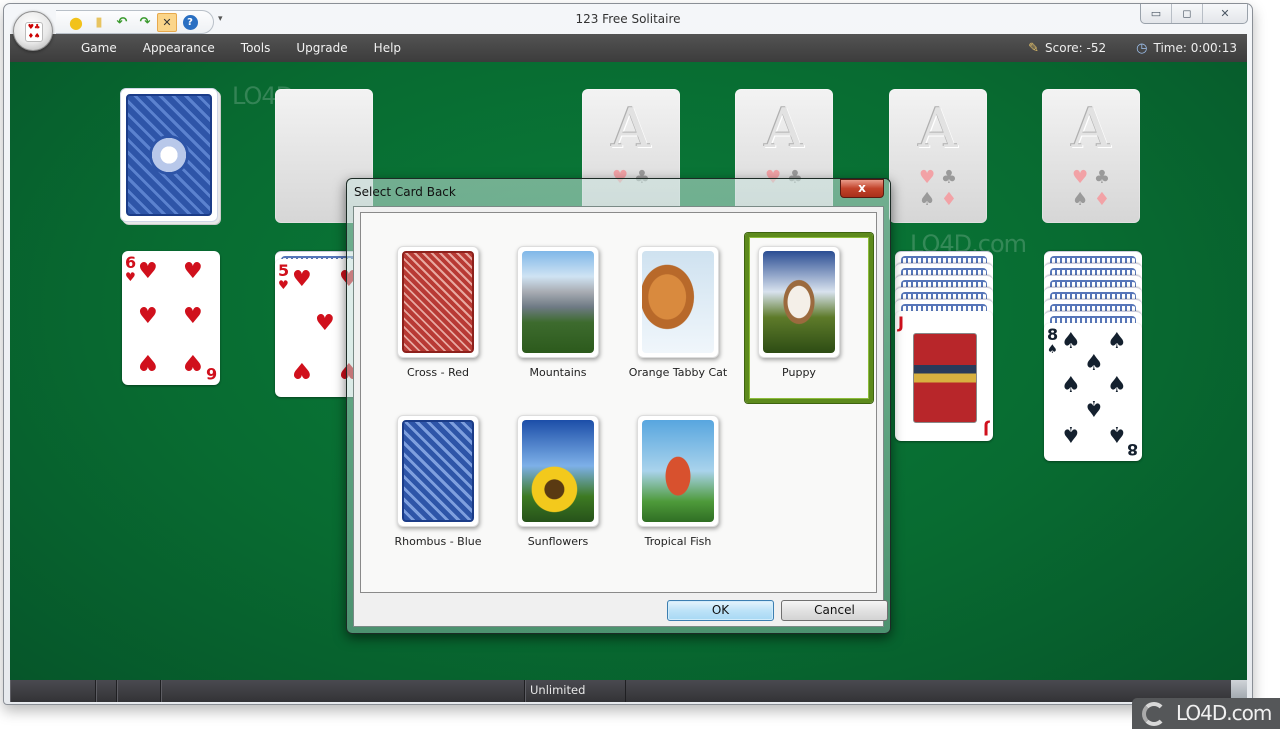 The width and height of the screenshot is (1280, 729). I want to click on card-back-option-sunflowers: Sunflowers, so click(541, 490).